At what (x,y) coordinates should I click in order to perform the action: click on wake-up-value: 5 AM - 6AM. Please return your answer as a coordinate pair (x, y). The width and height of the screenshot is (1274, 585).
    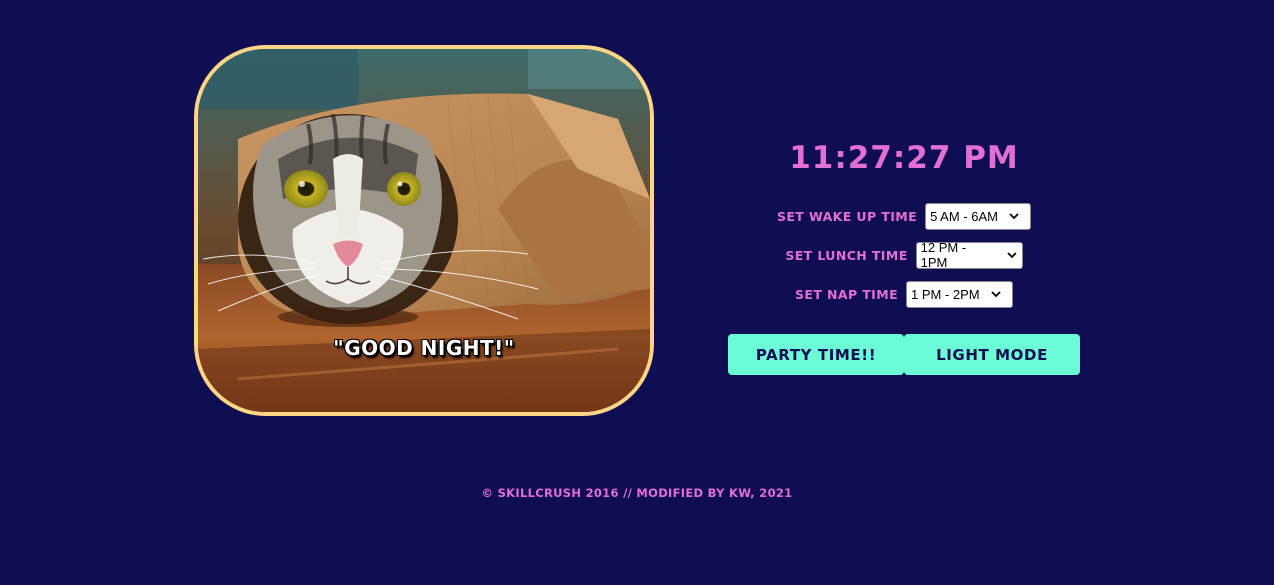
    Looking at the image, I should click on (964, 216).